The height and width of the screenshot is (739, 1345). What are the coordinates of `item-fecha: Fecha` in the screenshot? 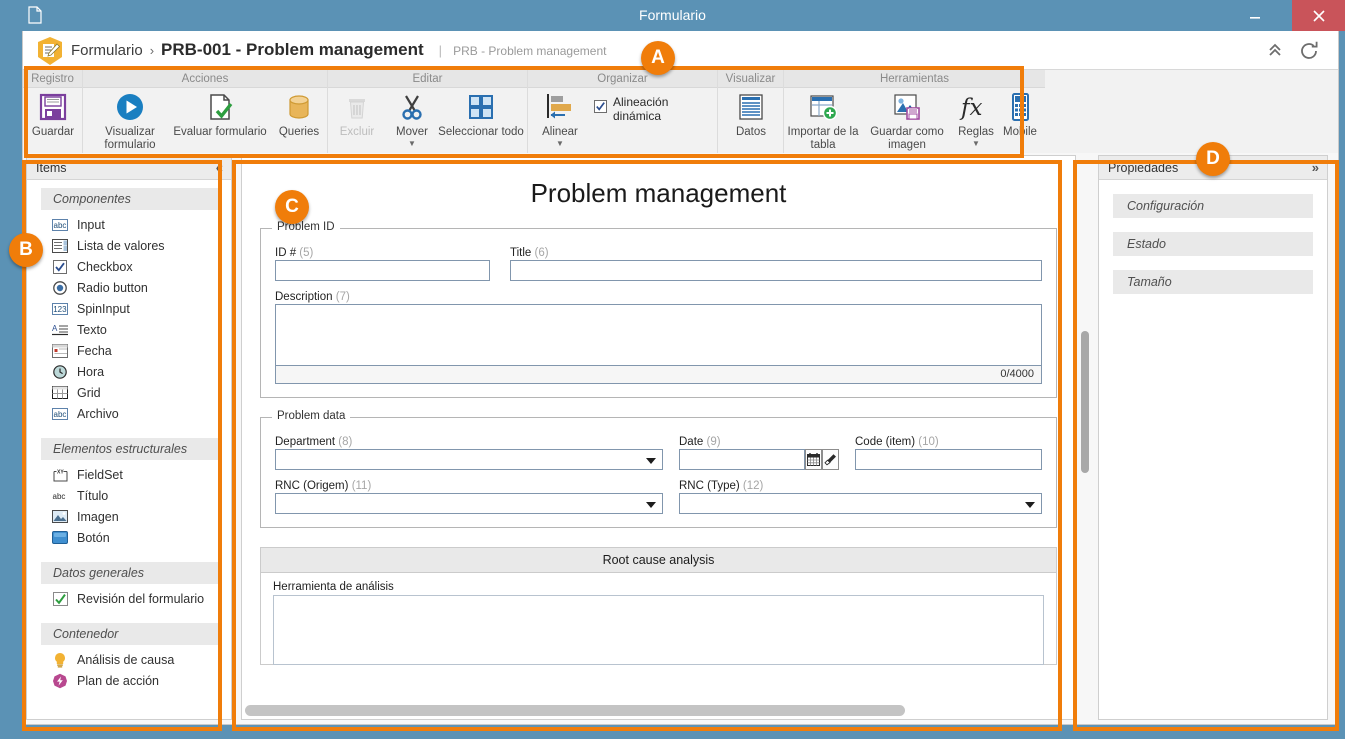 It's located at (129, 350).